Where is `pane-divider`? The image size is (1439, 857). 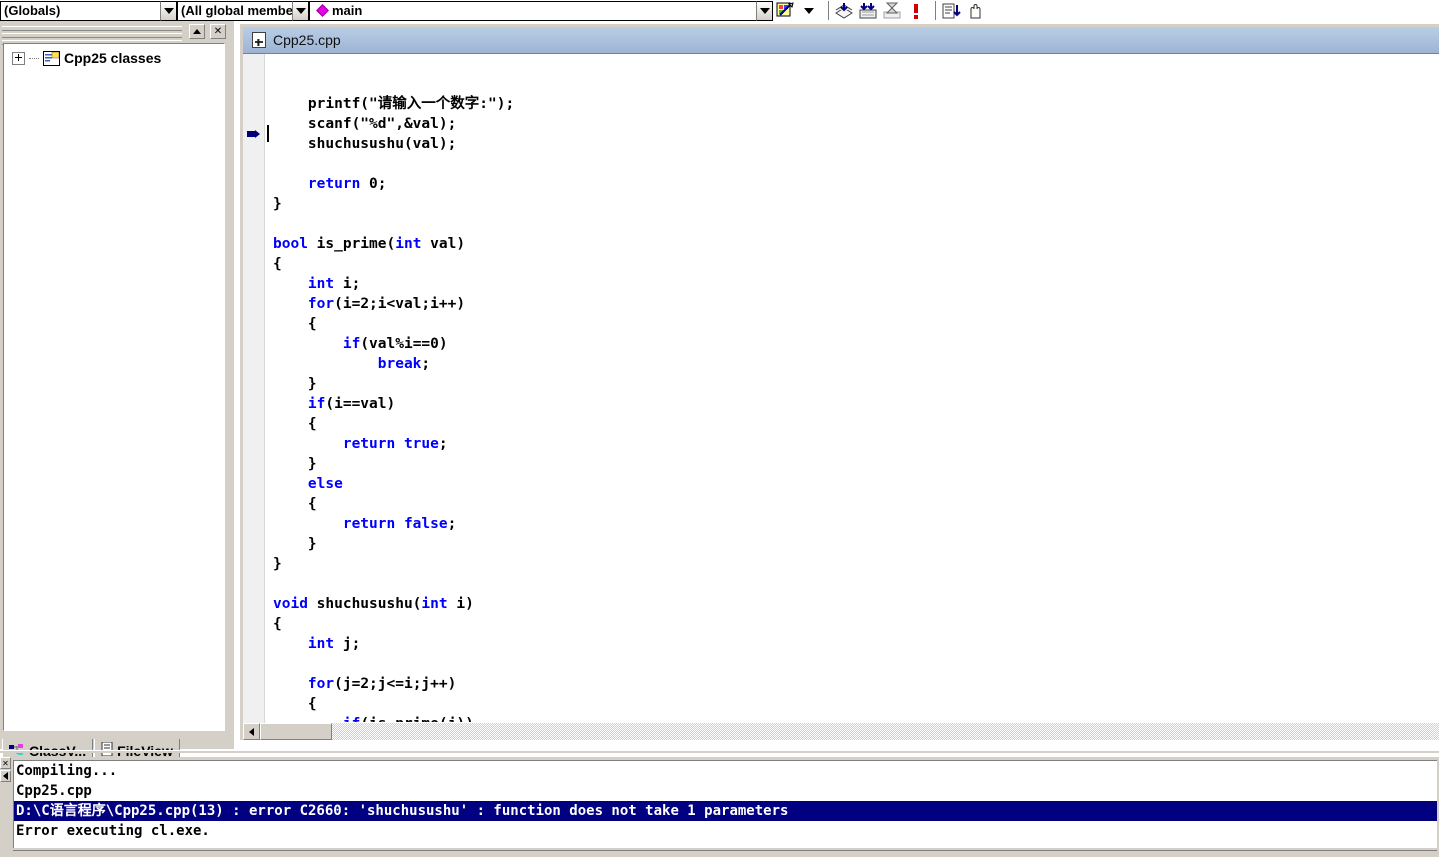 pane-divider is located at coordinates (719, 751).